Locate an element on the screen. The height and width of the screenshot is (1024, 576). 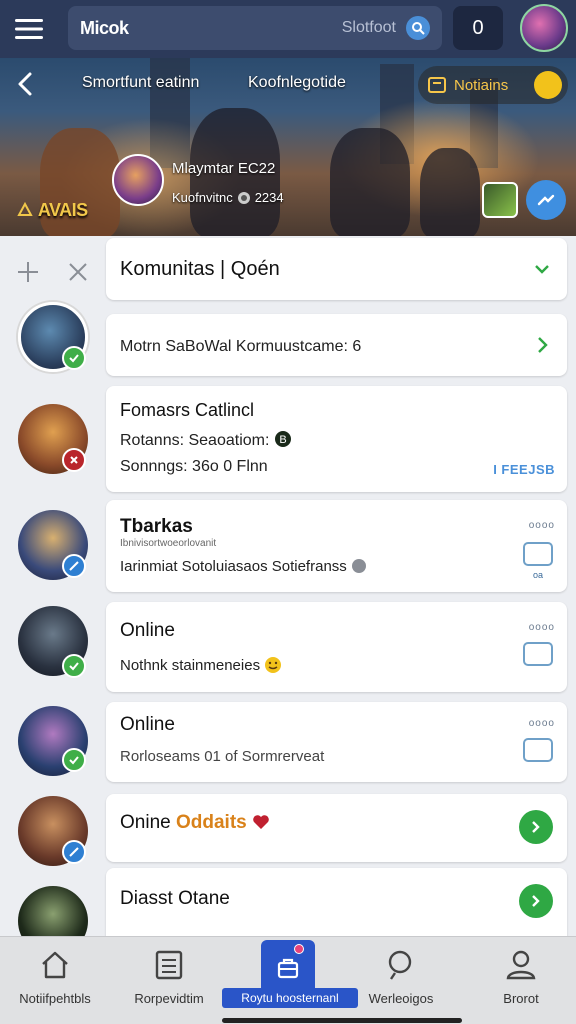
list-item-title: Fomasrs Catlincl is located at coordinates (187, 410).